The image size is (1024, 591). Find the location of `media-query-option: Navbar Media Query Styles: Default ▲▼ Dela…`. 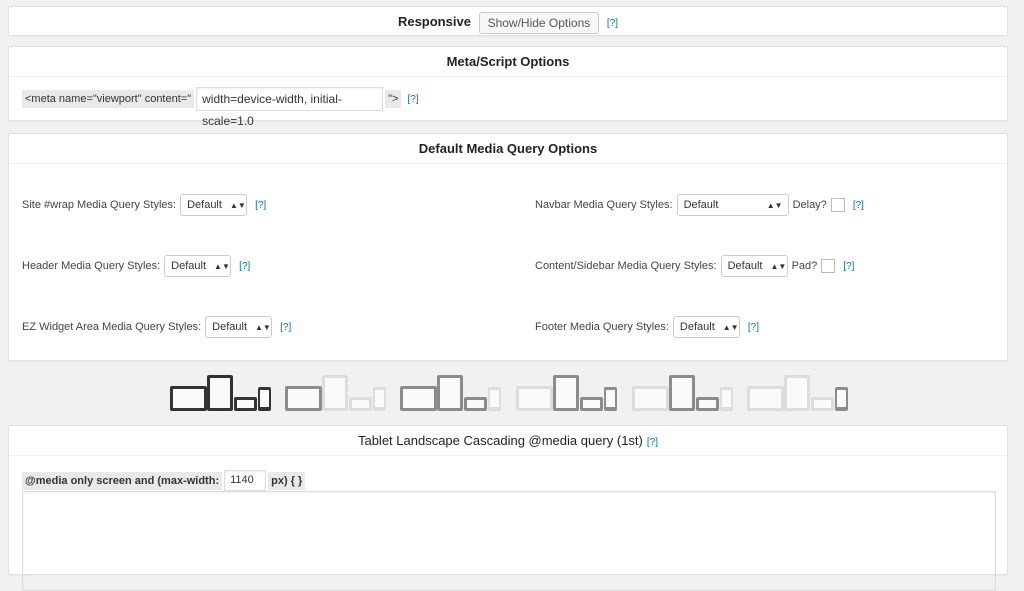

media-query-option: Navbar Media Query Styles: Default ▲▼ Dela… is located at coordinates (699, 205).